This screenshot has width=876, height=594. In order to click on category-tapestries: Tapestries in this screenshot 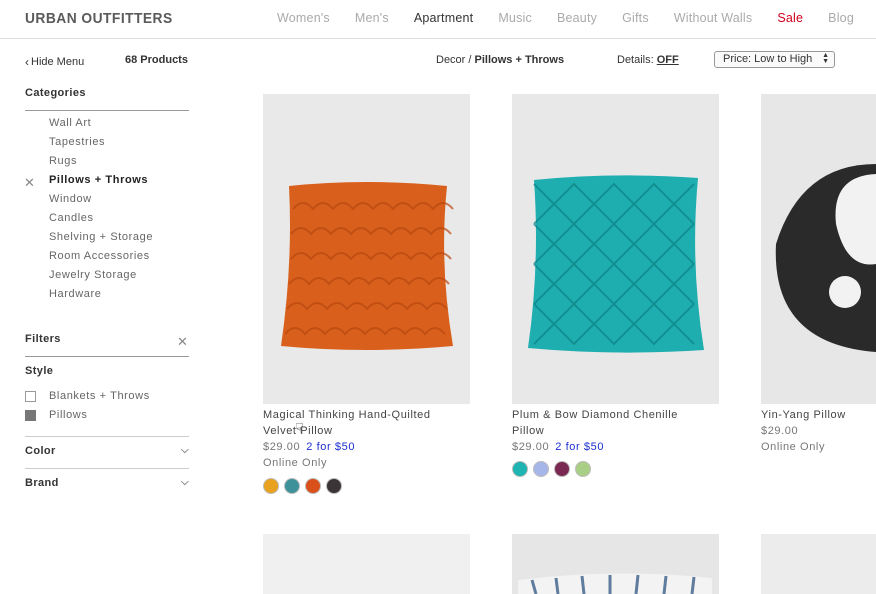, I will do `click(101, 145)`.